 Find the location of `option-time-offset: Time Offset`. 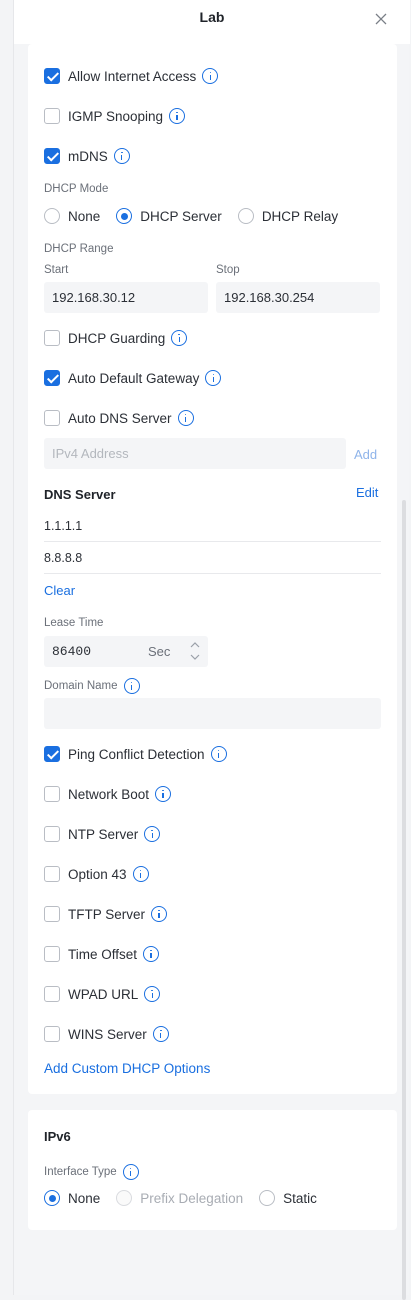

option-time-offset: Time Offset is located at coordinates (102, 954).